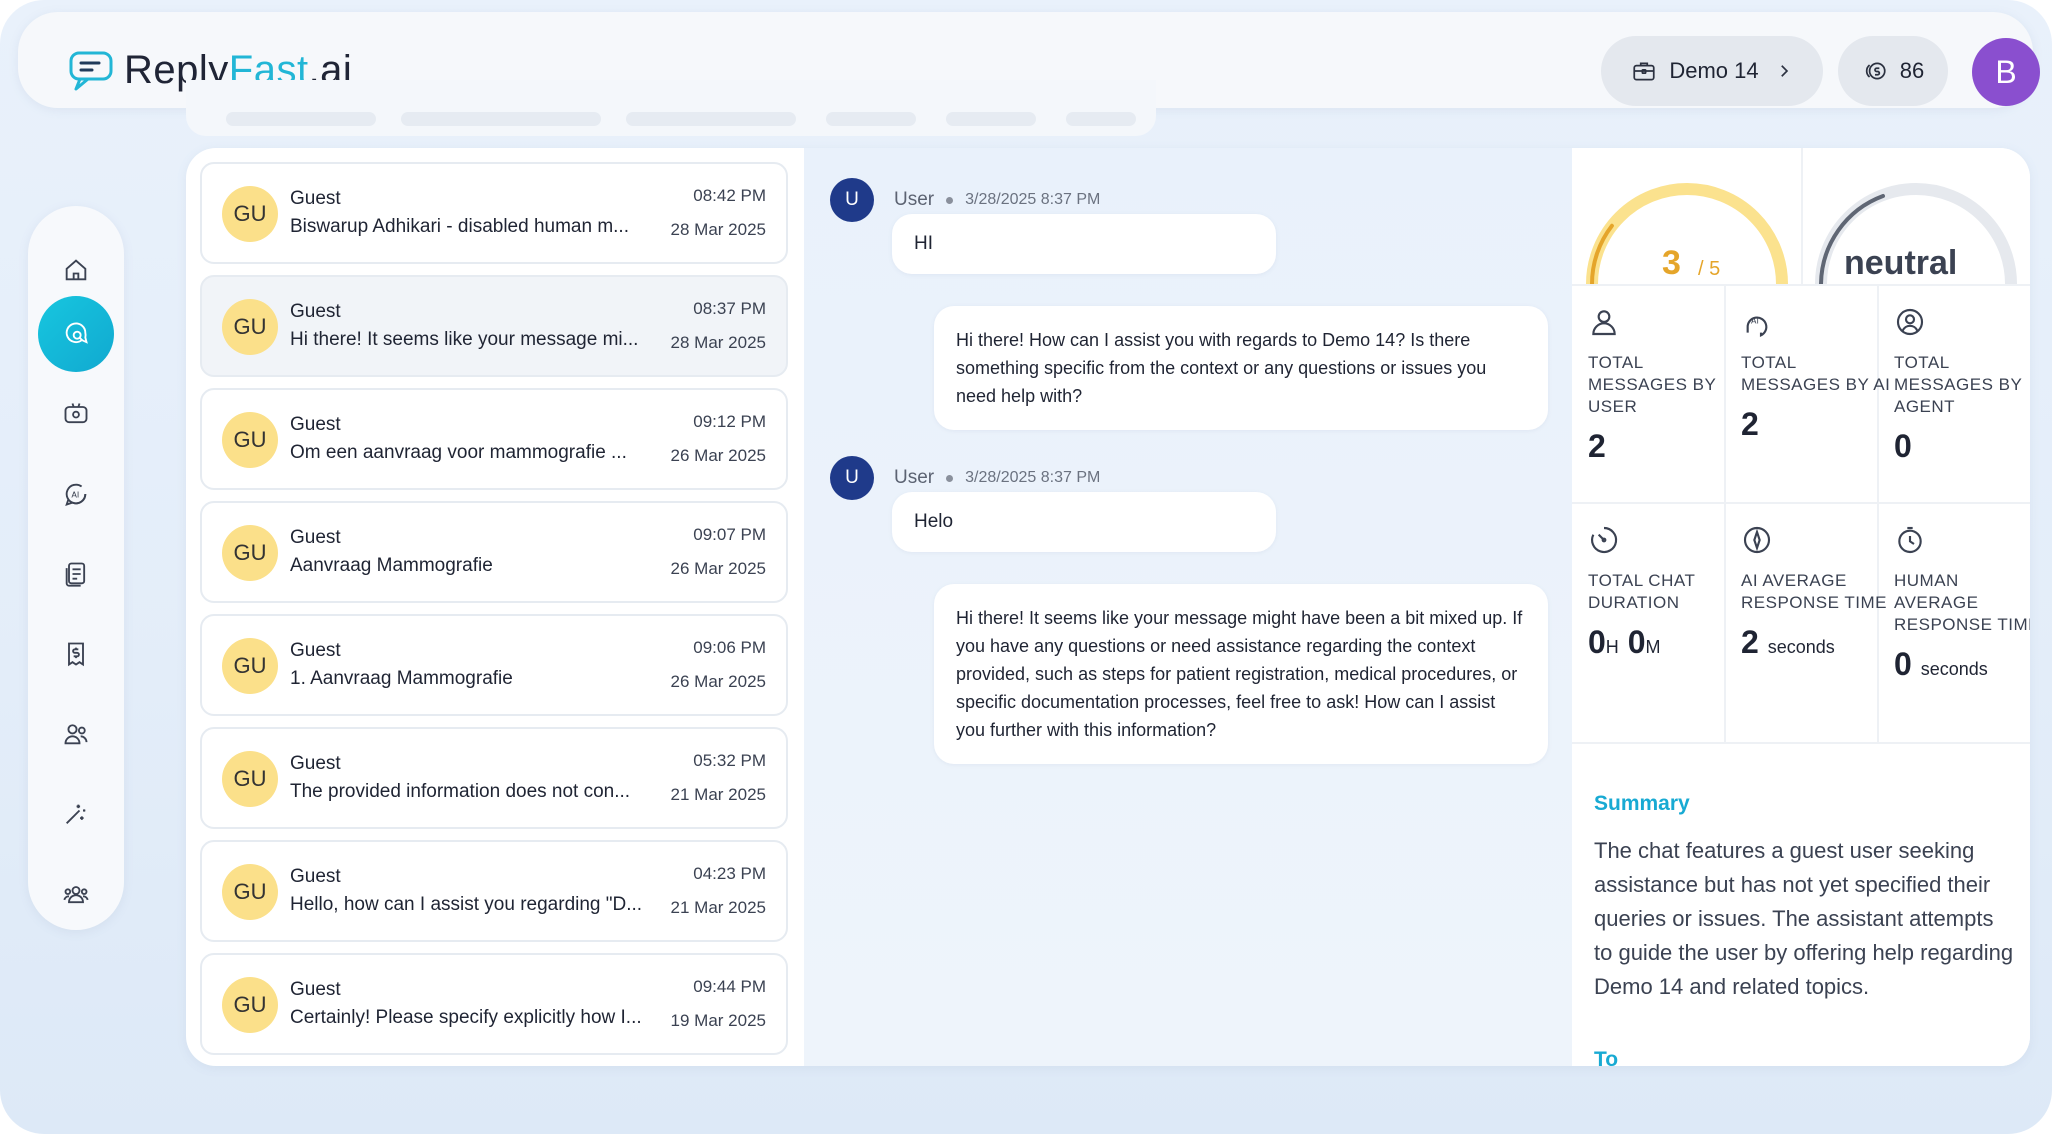 This screenshot has width=2052, height=1134. What do you see at coordinates (1663, 385) in the screenshot?
I see `stat-user-messages: TOTAL MESSAGES BY USER 2` at bounding box center [1663, 385].